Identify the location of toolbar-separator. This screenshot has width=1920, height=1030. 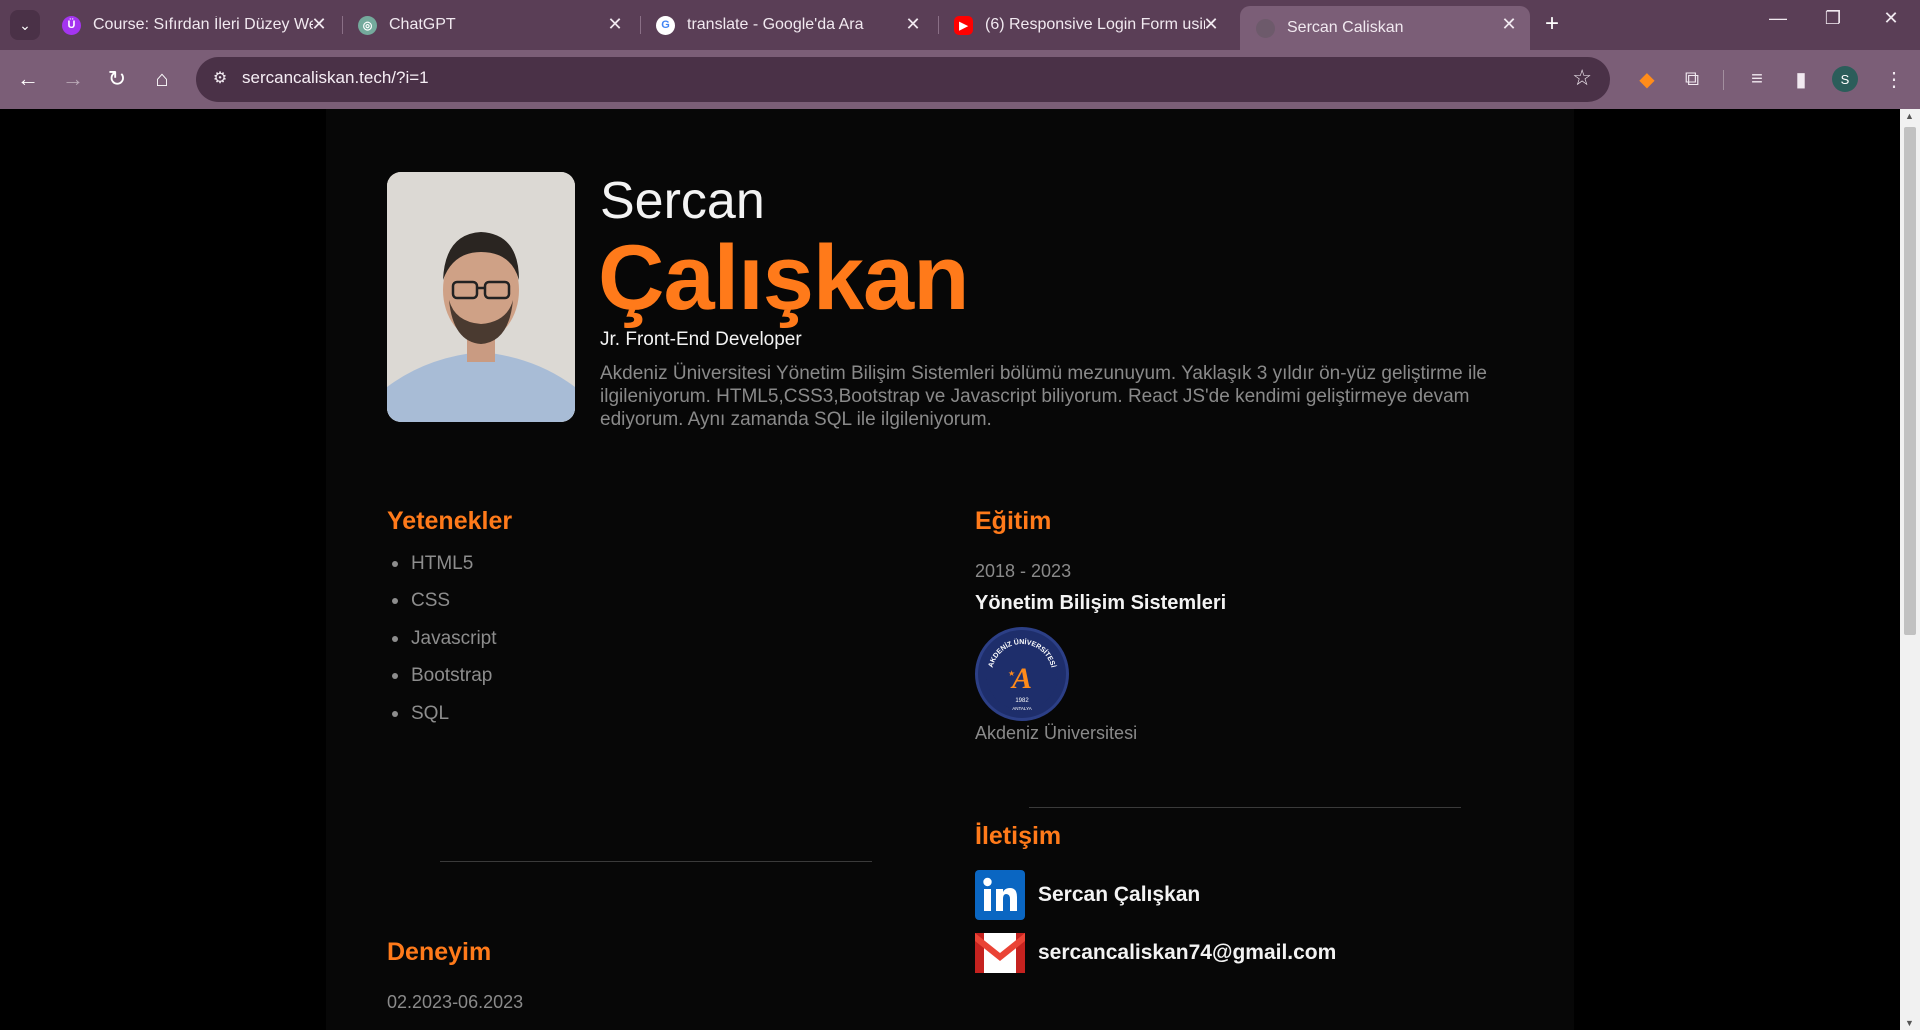
(1723, 80).